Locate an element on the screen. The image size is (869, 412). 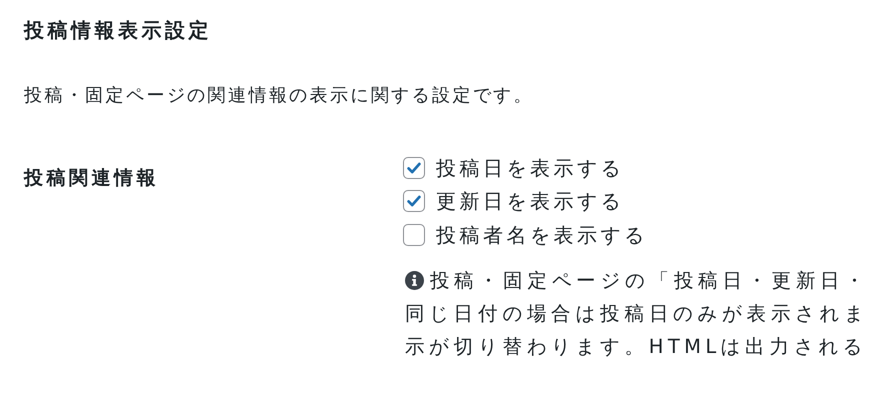
setting-label: 投稿関連情報 is located at coordinates (92, 178).